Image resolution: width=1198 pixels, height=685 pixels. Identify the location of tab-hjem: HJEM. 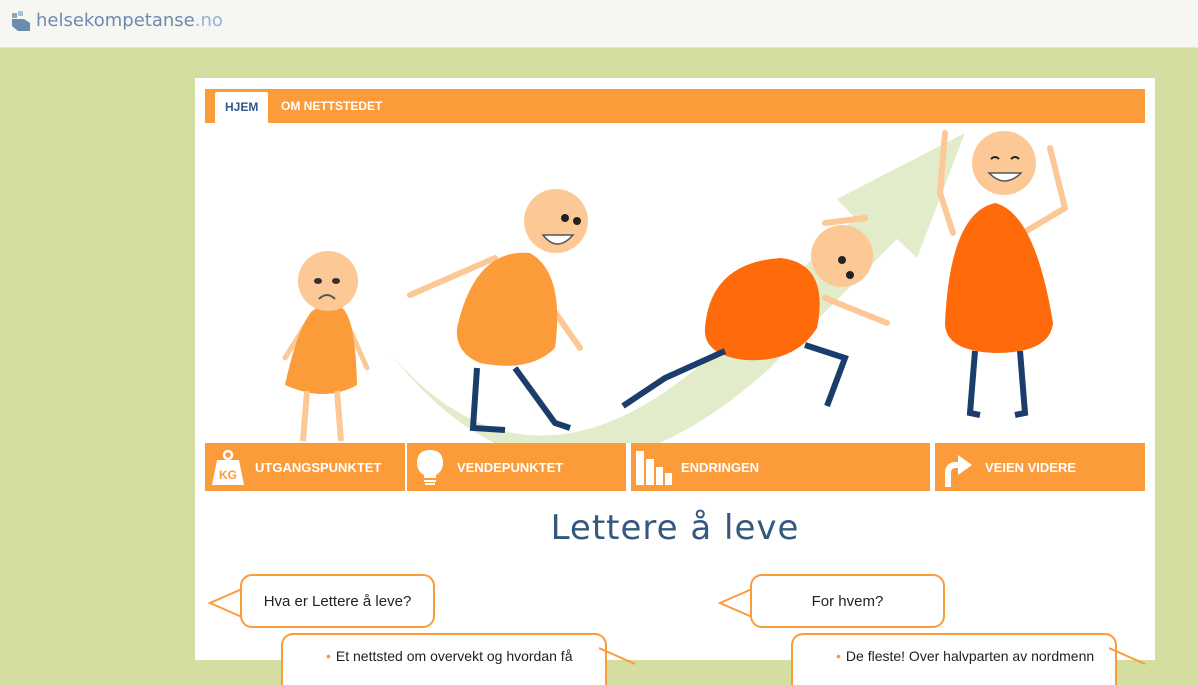
(242, 107).